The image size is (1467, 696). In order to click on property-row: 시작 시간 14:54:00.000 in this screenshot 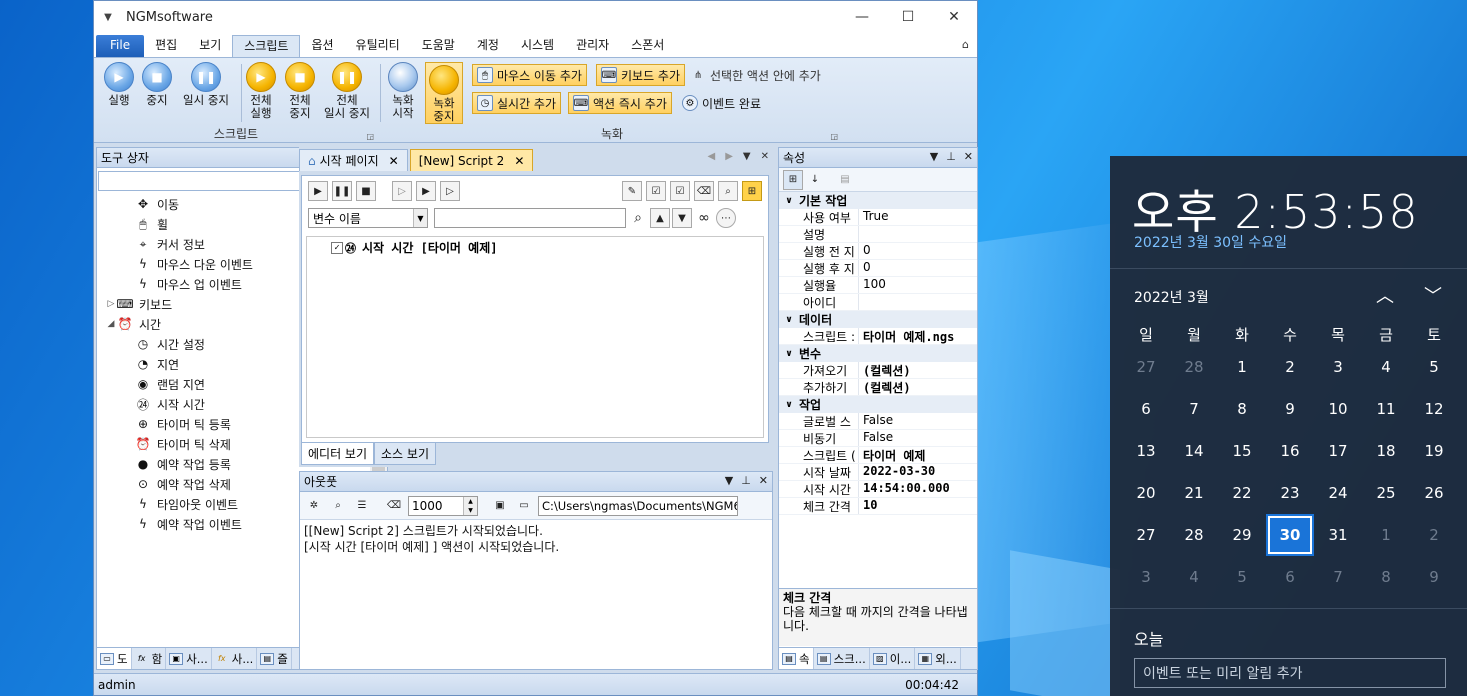, I will do `click(878, 489)`.